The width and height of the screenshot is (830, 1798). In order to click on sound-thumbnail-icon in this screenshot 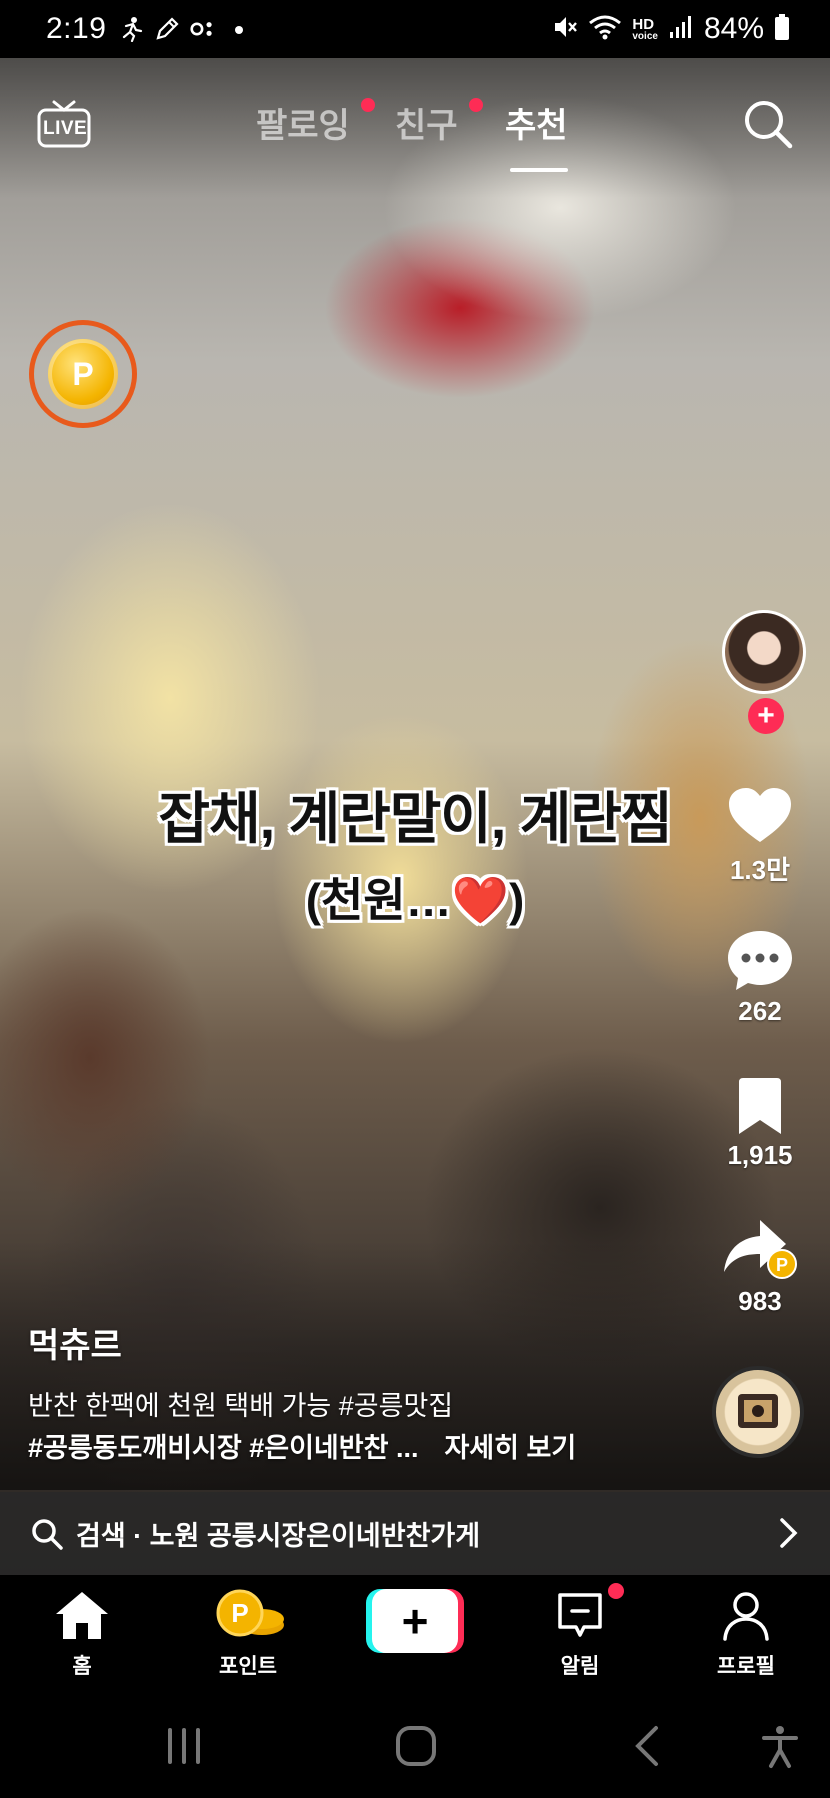, I will do `click(758, 1411)`.